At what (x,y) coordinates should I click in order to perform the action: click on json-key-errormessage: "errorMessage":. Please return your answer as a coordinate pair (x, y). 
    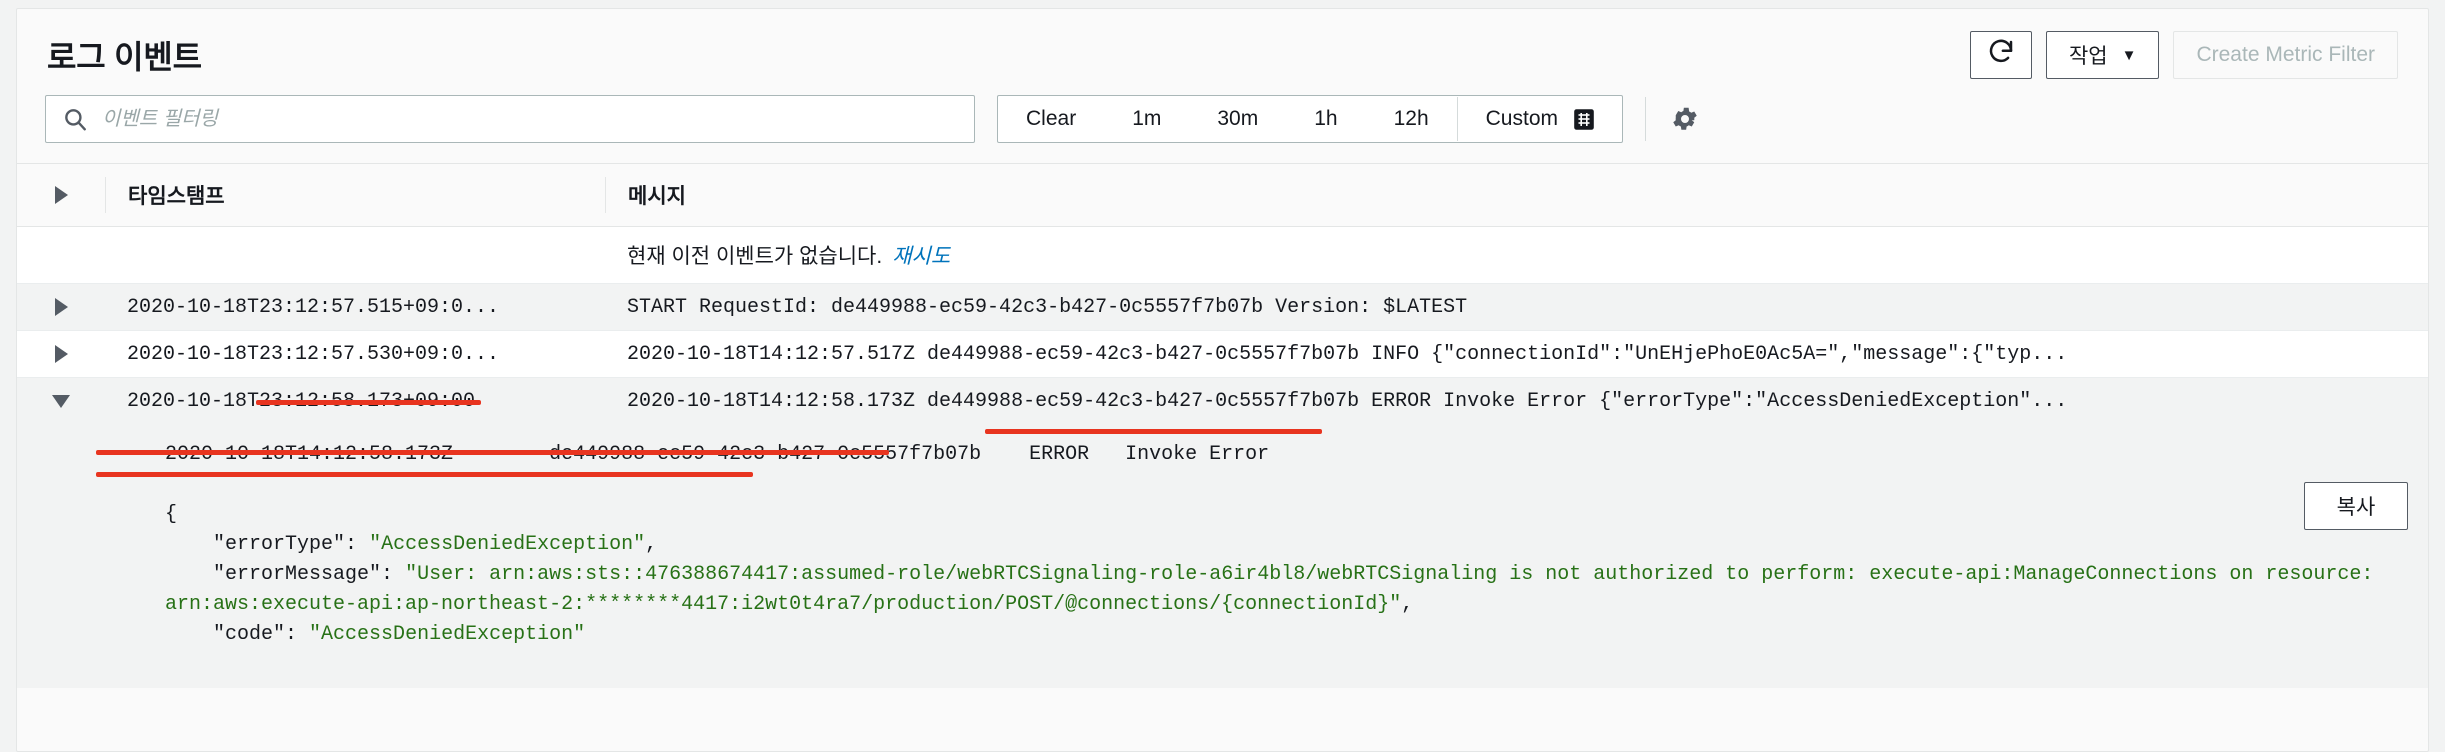
    Looking at the image, I should click on (279, 574).